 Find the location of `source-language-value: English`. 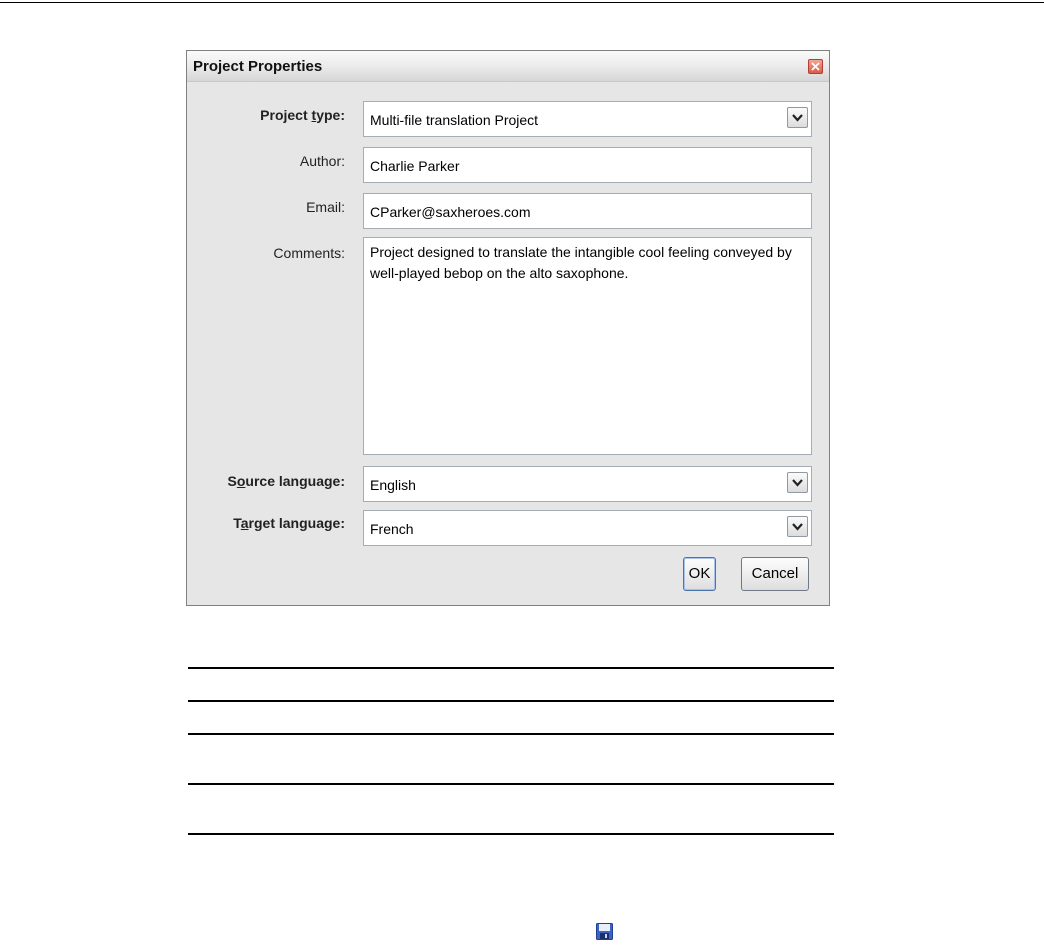

source-language-value: English is located at coordinates (393, 485).